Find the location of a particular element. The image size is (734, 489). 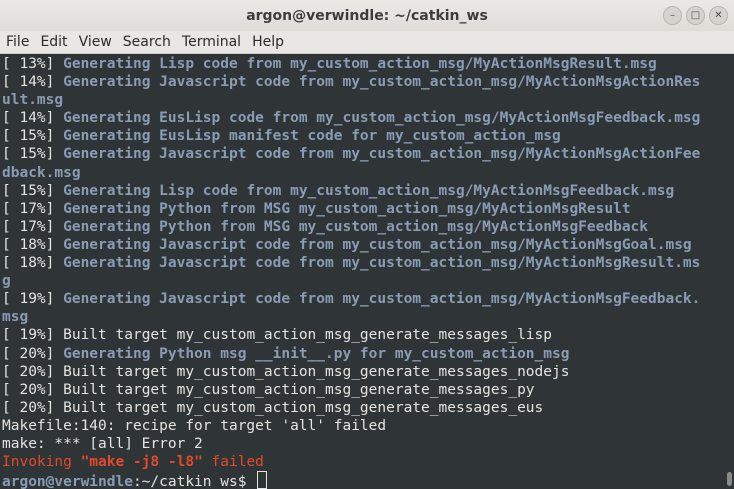

terminal-line: g is located at coordinates (363, 281).